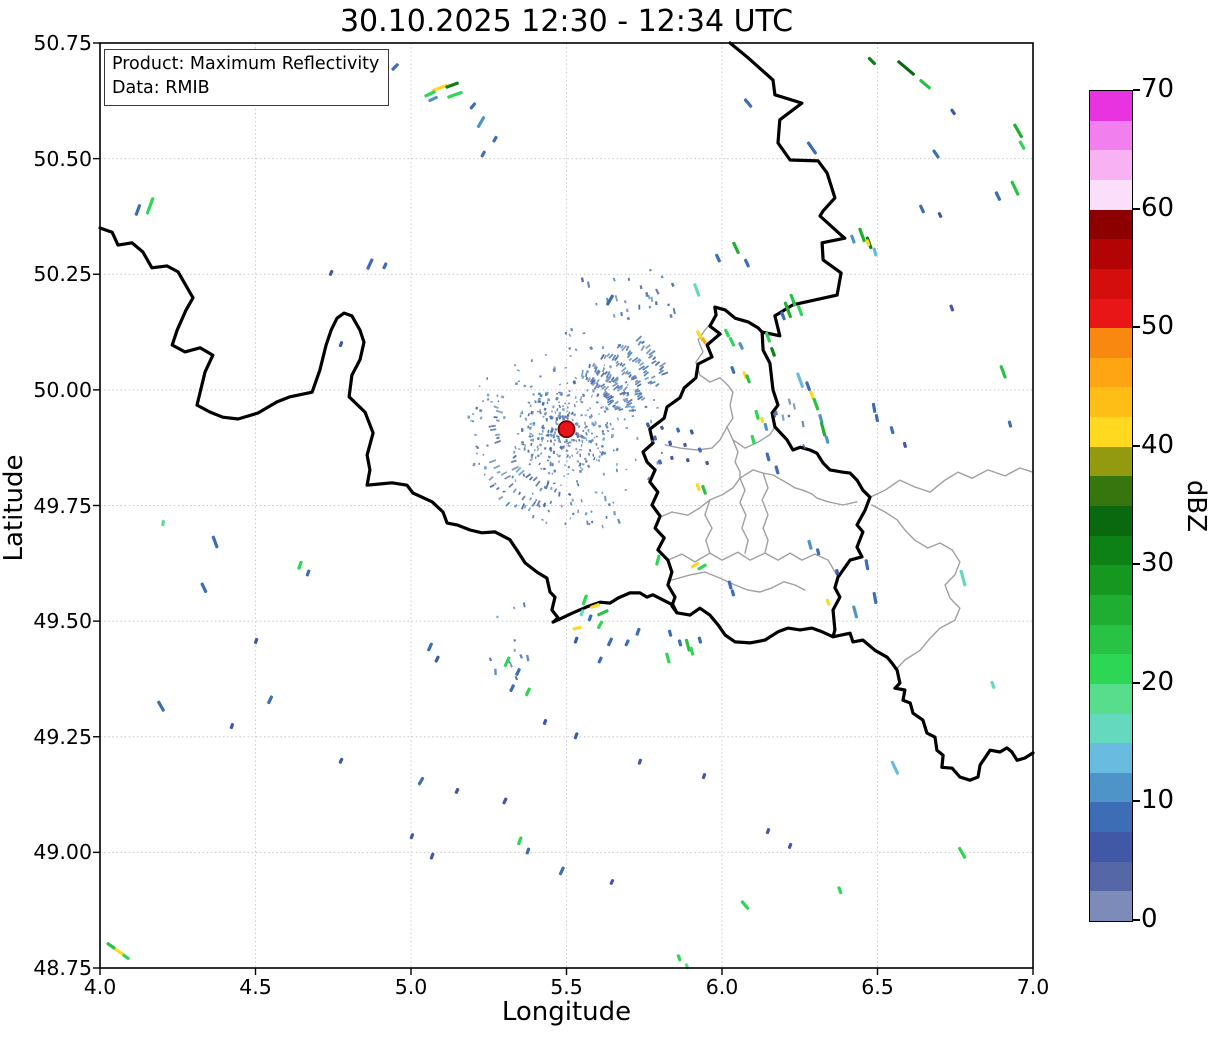 The image size is (1219, 1040). What do you see at coordinates (62, 968) in the screenshot?
I see `y-tick-label: 48.75` at bounding box center [62, 968].